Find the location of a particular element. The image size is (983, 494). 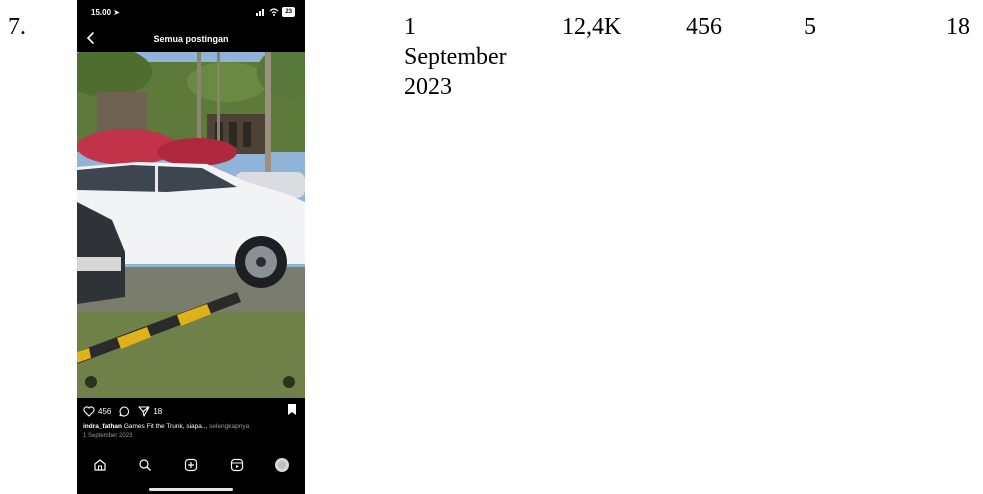

tab-profile is located at coordinates (282, 465).